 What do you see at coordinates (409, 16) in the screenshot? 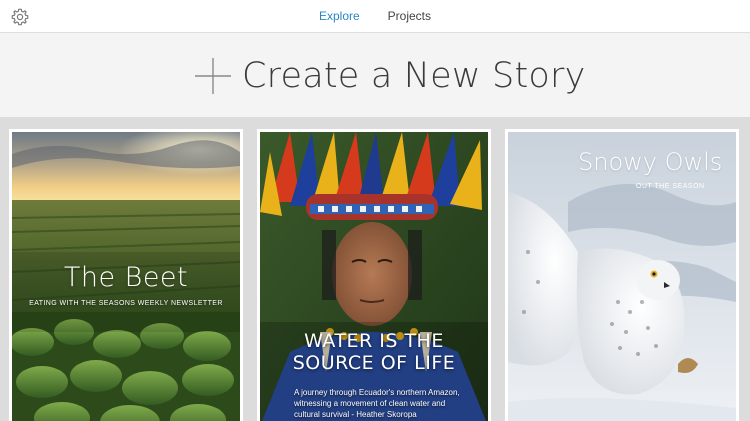
I see `tab-projects: Projects` at bounding box center [409, 16].